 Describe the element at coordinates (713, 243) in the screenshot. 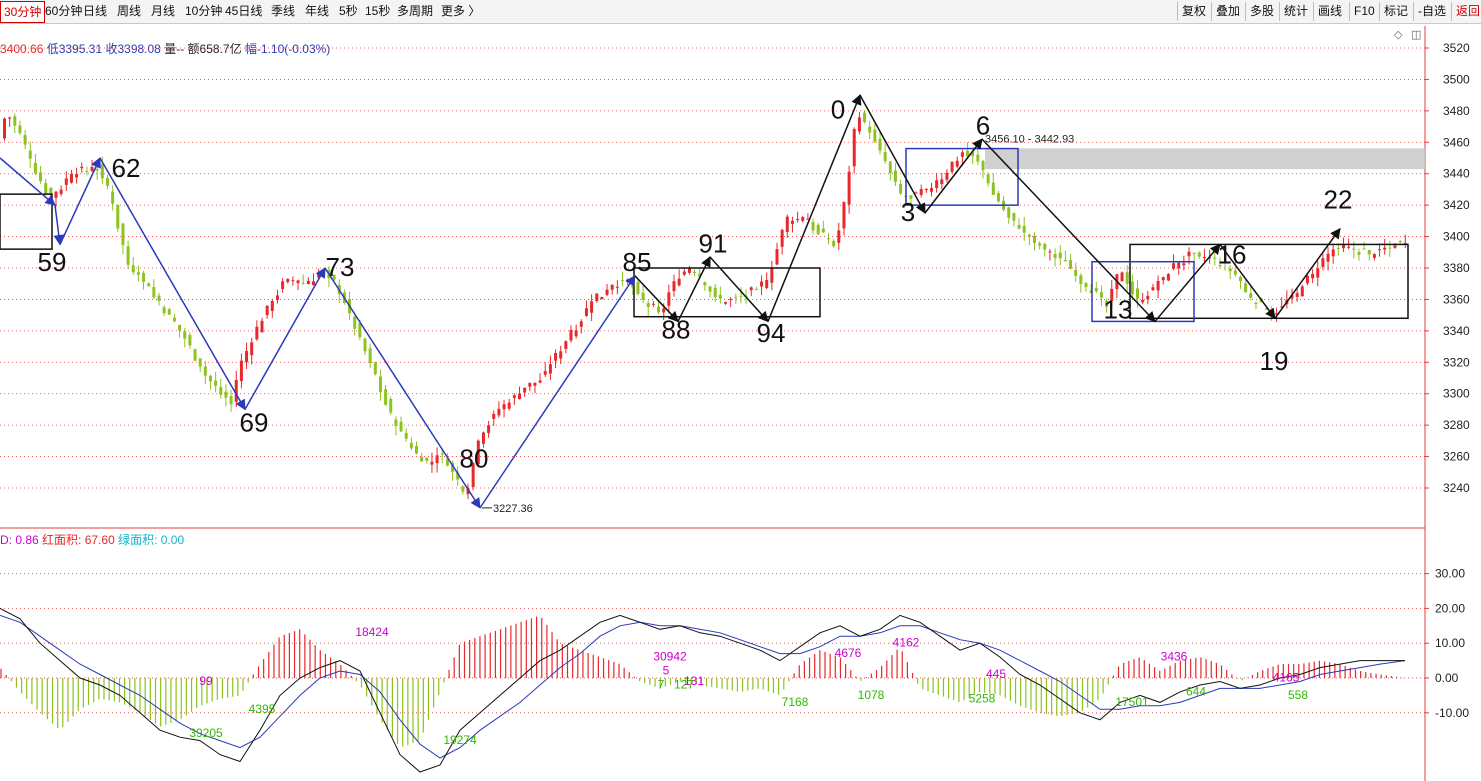

I see `wave-label: 91` at that location.